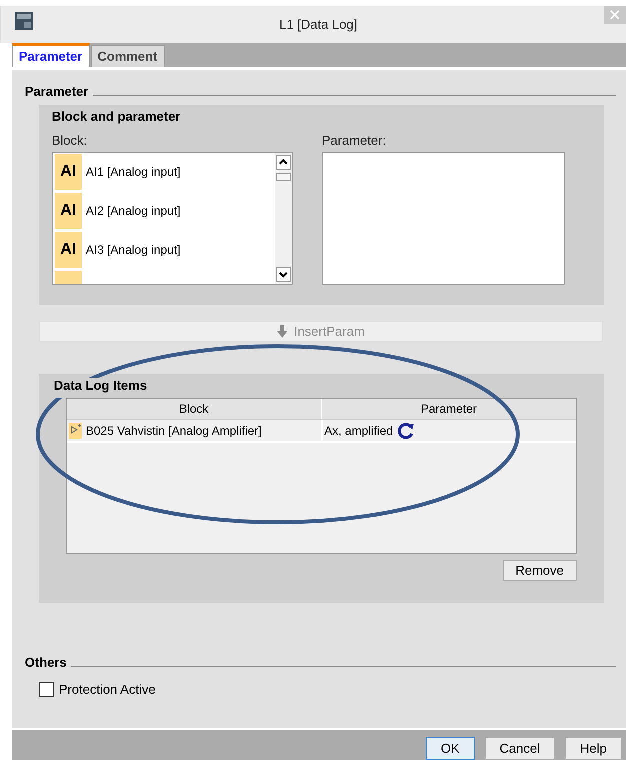 The image size is (626, 760). I want to click on remove-button: Remove, so click(539, 570).